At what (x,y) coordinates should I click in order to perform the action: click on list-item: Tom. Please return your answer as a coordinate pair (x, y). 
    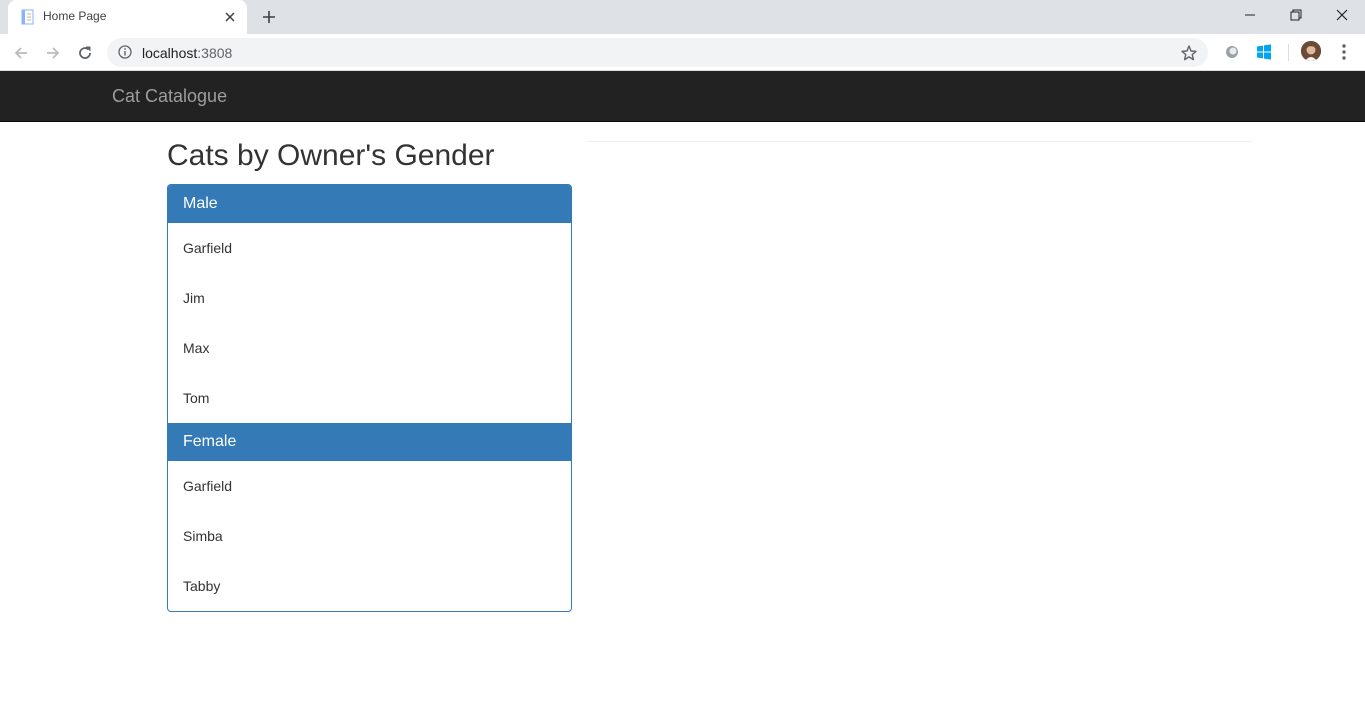
    Looking at the image, I should click on (196, 398).